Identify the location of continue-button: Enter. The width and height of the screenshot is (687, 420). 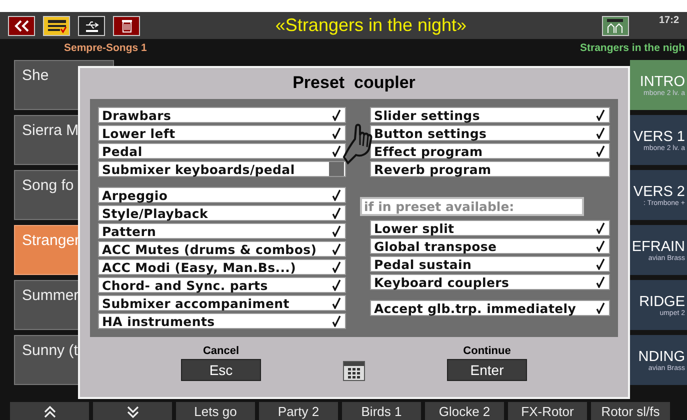
(487, 370).